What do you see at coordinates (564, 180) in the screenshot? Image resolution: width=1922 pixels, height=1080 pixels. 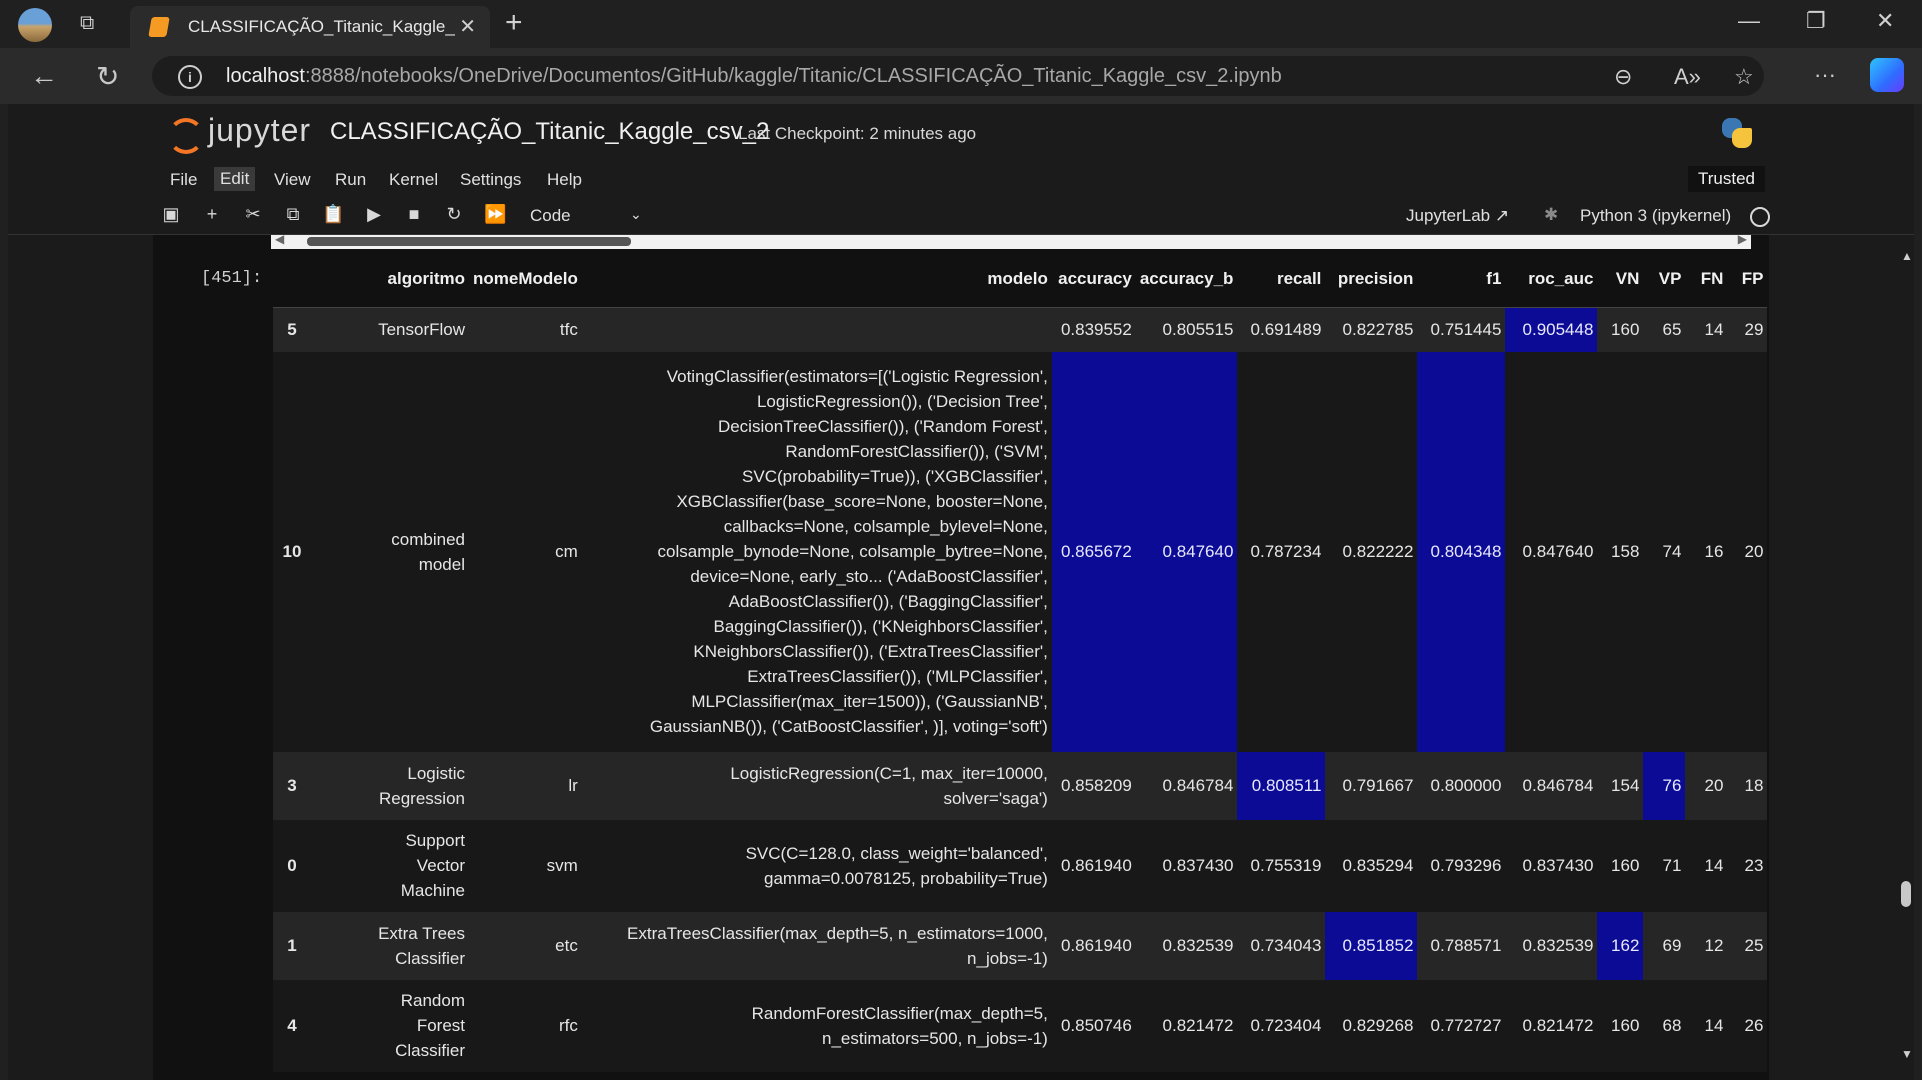 I see `menu-help: Help` at bounding box center [564, 180].